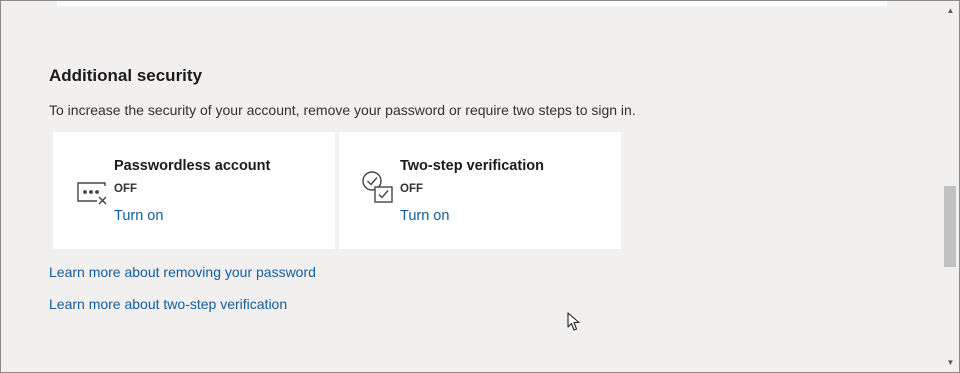 Image resolution: width=960 pixels, height=373 pixels. What do you see at coordinates (126, 75) in the screenshot?
I see `section-title: Additional security` at bounding box center [126, 75].